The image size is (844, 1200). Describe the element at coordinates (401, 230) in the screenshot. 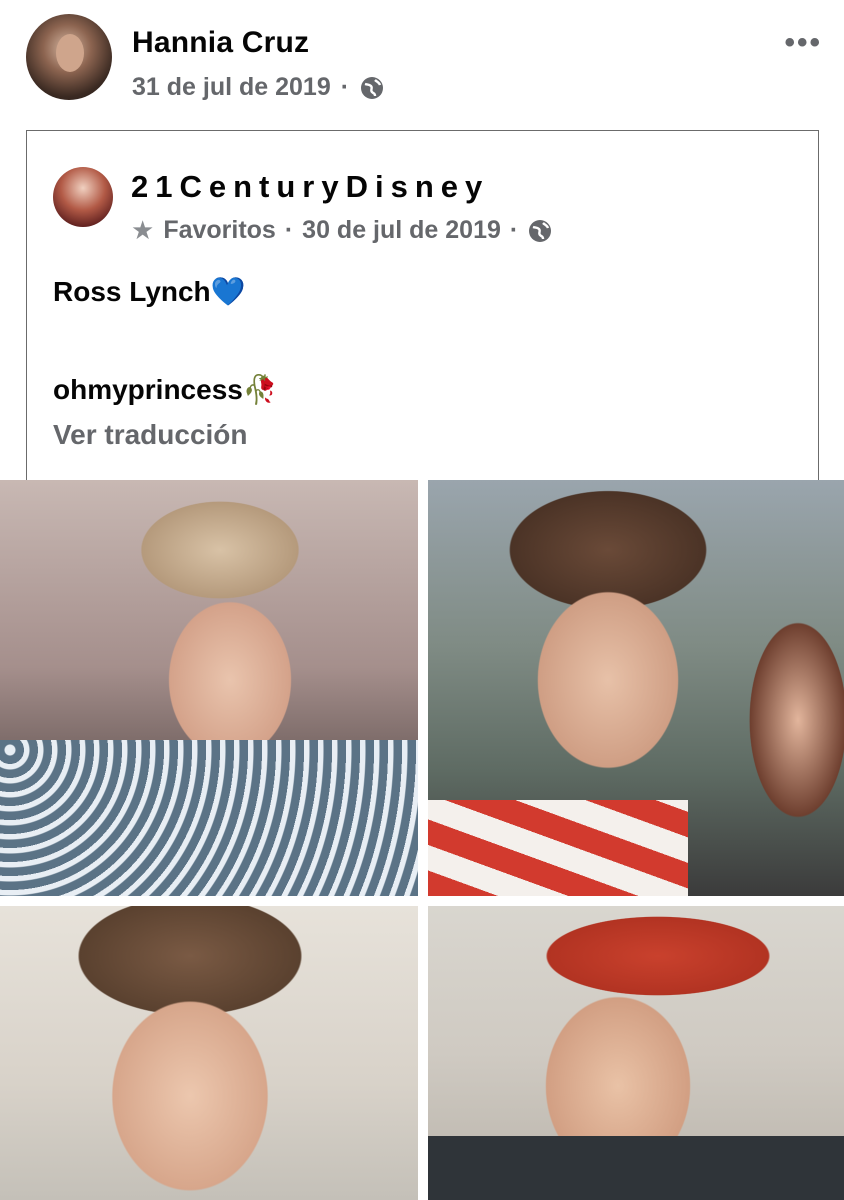

I see `shared-post-date: 30 de jul de 2019` at that location.